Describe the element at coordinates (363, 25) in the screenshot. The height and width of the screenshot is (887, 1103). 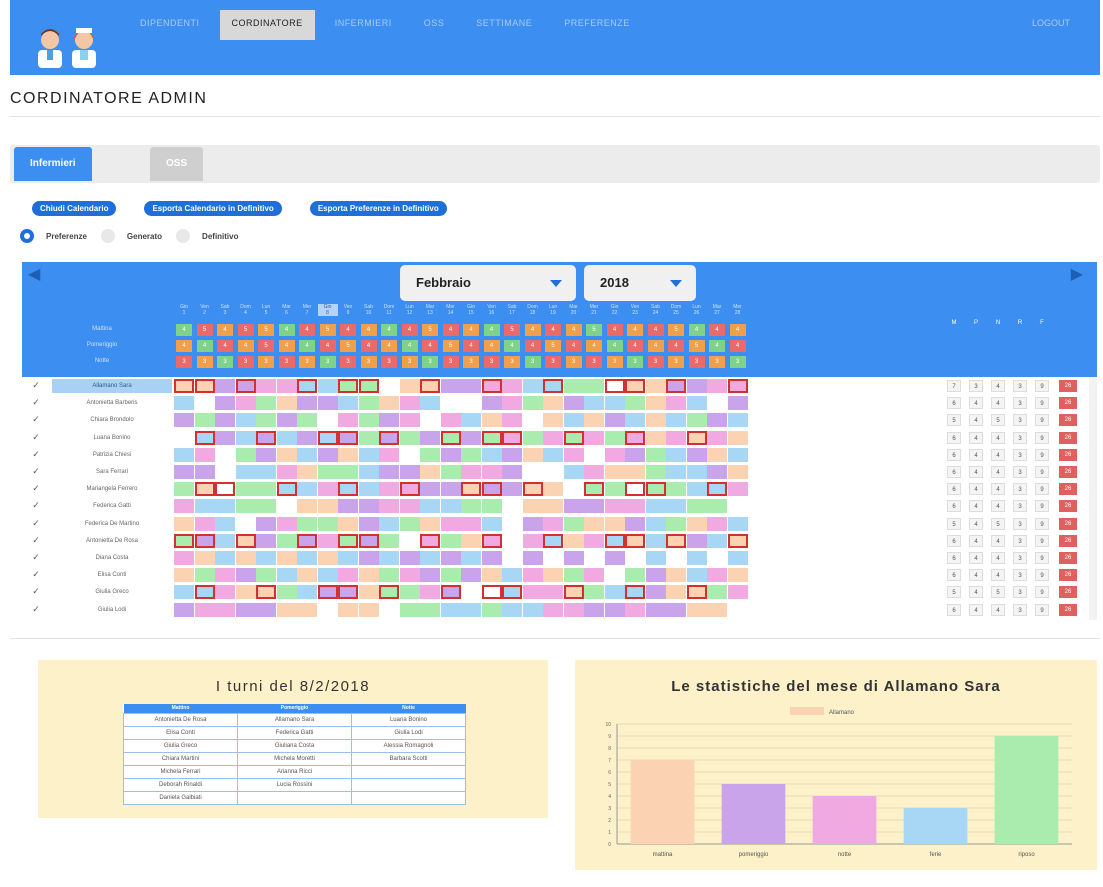
I see `nav-item-infermieri: Infermieri` at that location.